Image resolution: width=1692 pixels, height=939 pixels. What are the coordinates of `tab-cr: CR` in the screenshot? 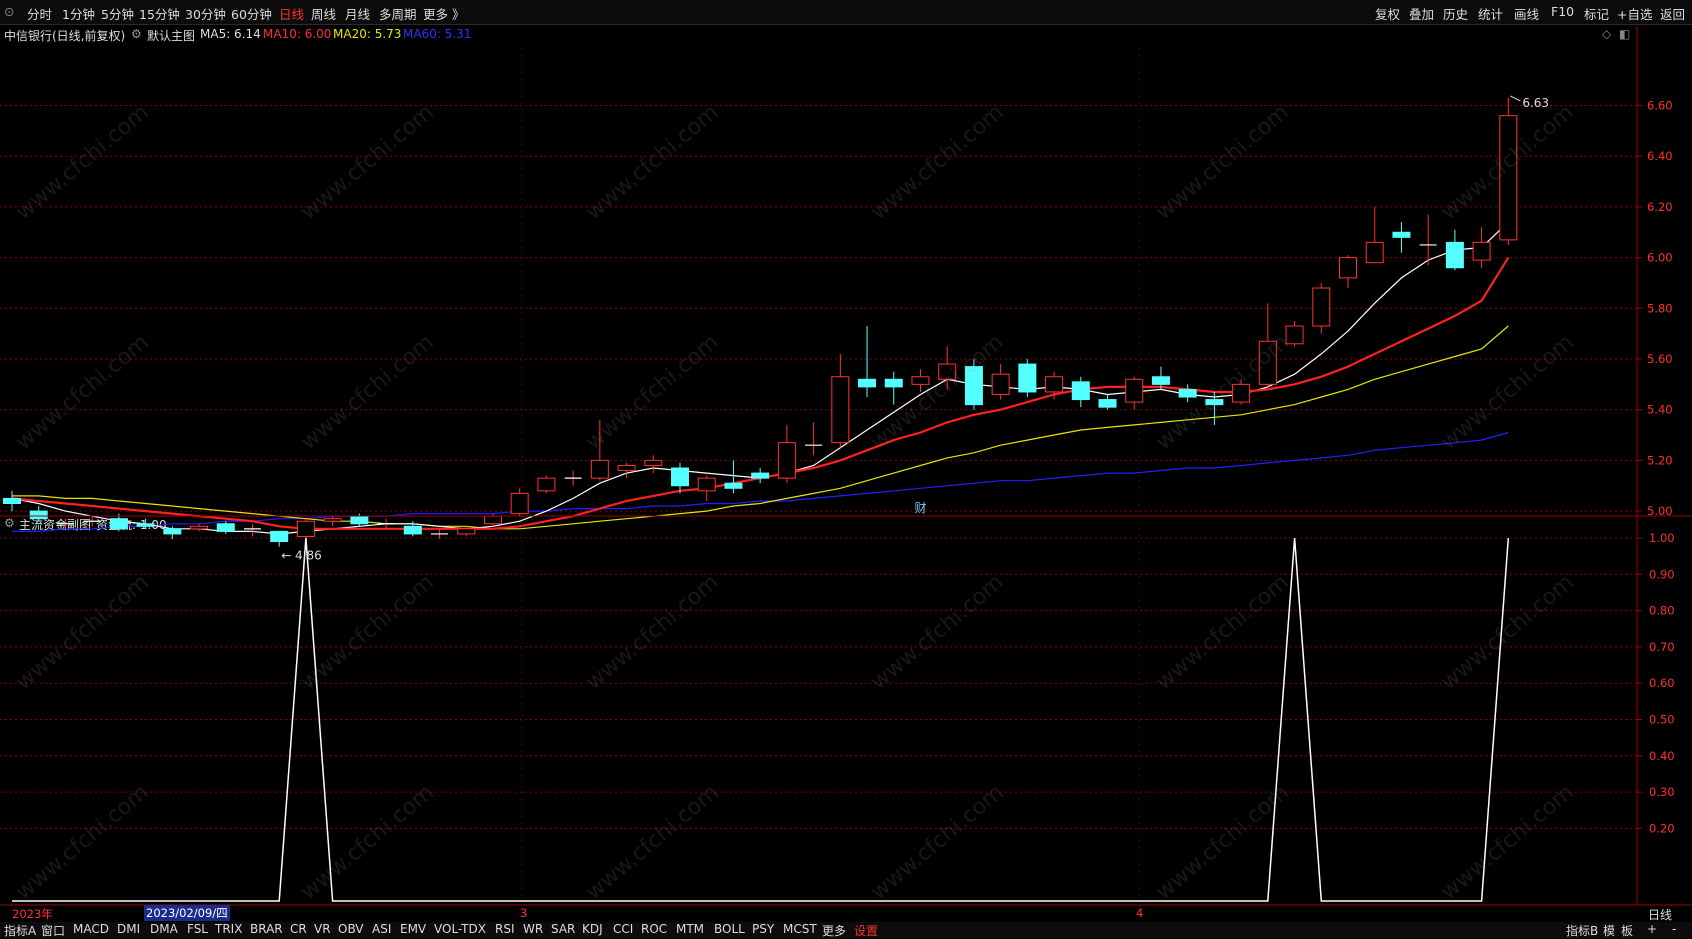 It's located at (298, 929).